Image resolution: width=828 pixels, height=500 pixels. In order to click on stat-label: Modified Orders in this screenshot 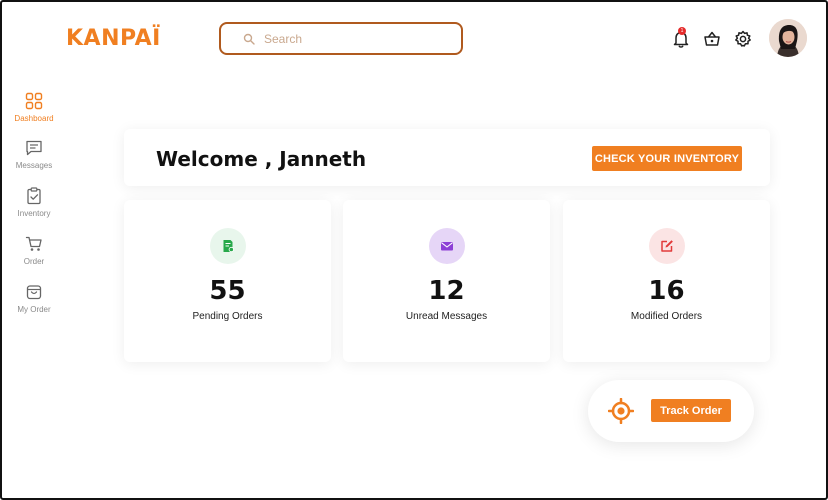, I will do `click(666, 316)`.